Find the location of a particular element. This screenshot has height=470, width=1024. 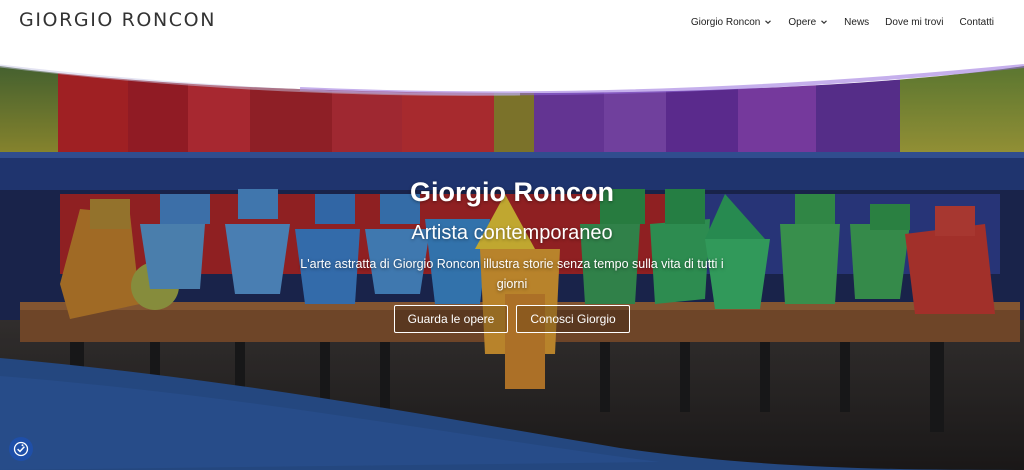

nav-item-contatti: Contatti is located at coordinates (977, 22).